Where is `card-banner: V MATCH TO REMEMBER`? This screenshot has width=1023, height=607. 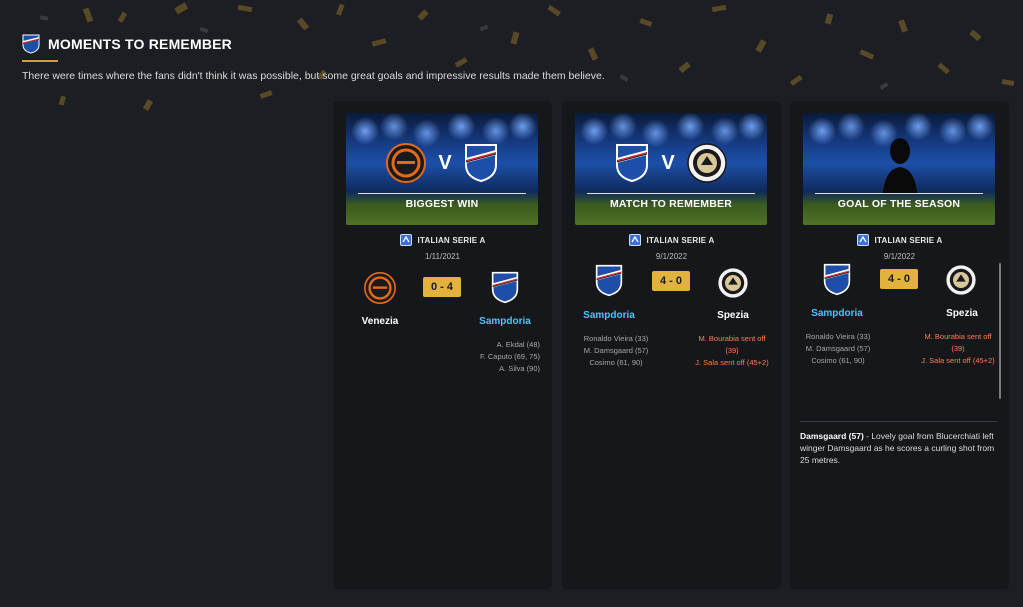
card-banner: V MATCH TO REMEMBER is located at coordinates (671, 169).